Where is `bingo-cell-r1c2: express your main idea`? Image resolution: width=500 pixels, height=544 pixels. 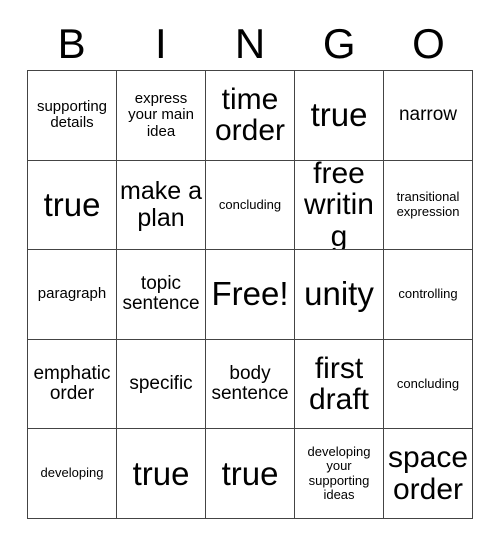 bingo-cell-r1c2: express your main idea is located at coordinates (161, 116).